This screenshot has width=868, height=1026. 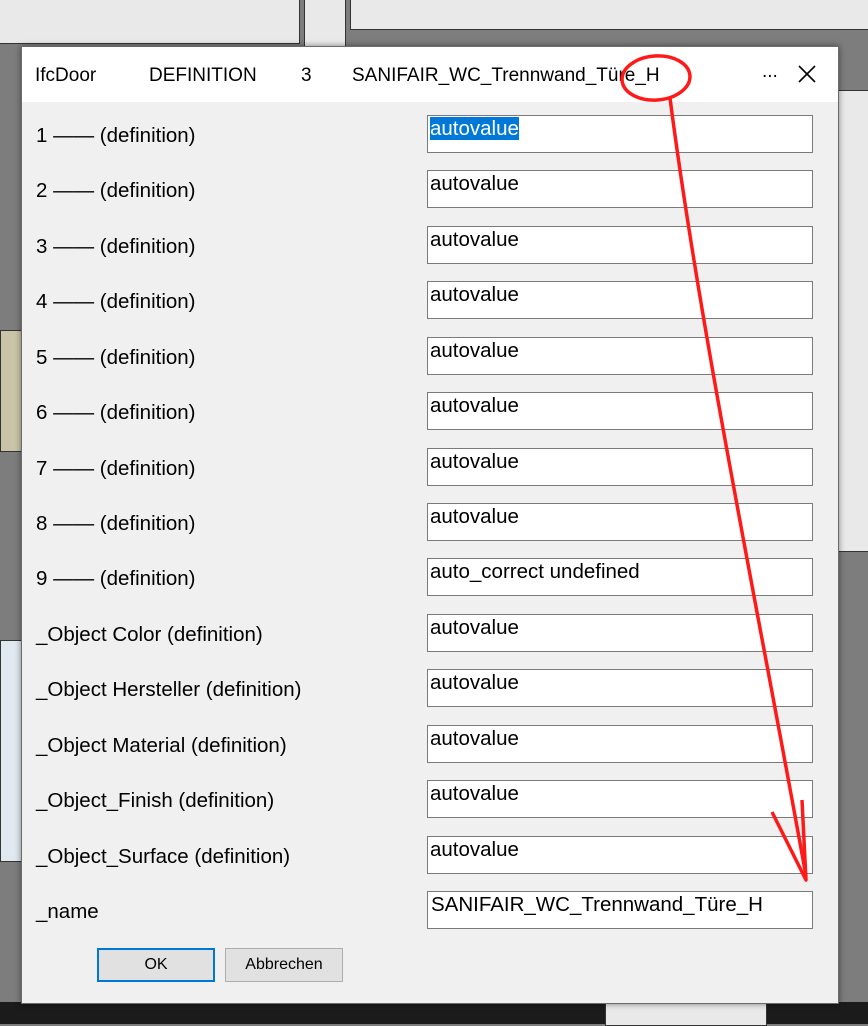 What do you see at coordinates (150, 22) in the screenshot?
I see `background-panel-top` at bounding box center [150, 22].